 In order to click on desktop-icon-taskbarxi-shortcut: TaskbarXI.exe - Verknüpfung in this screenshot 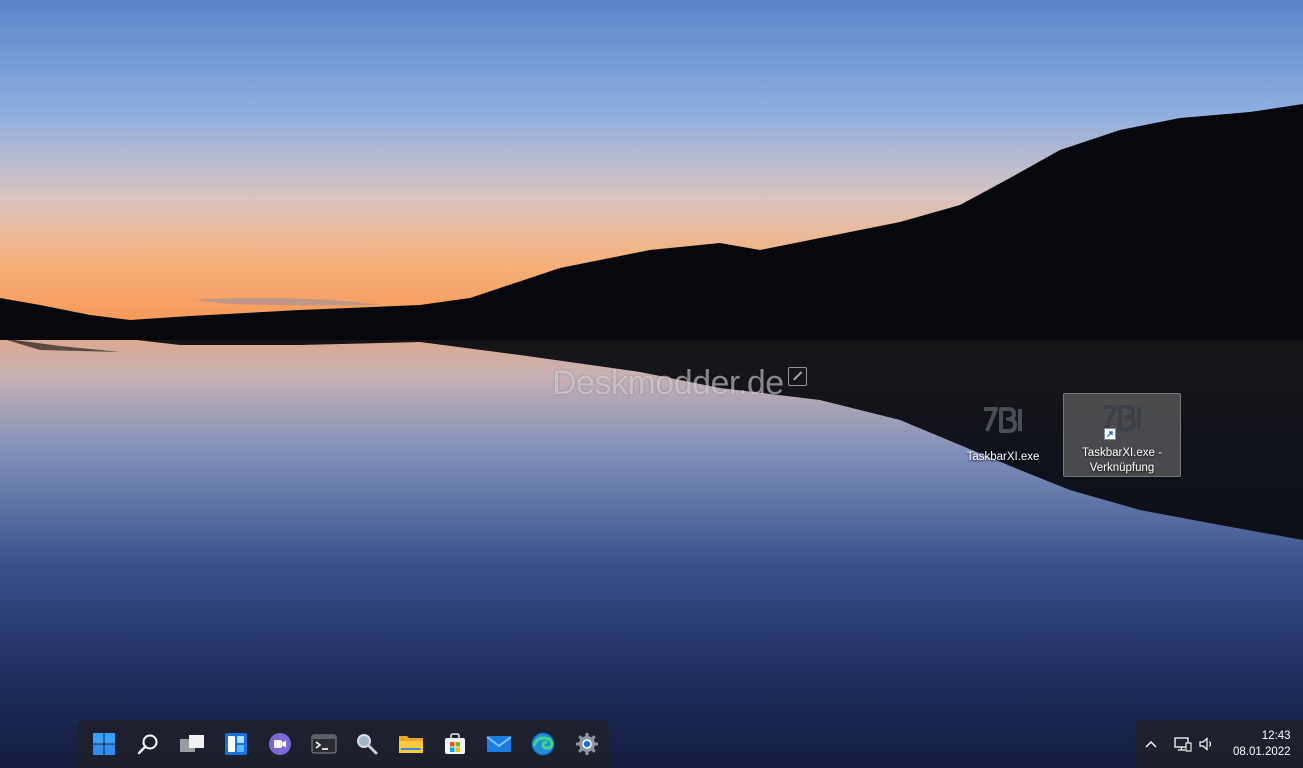, I will do `click(1122, 435)`.